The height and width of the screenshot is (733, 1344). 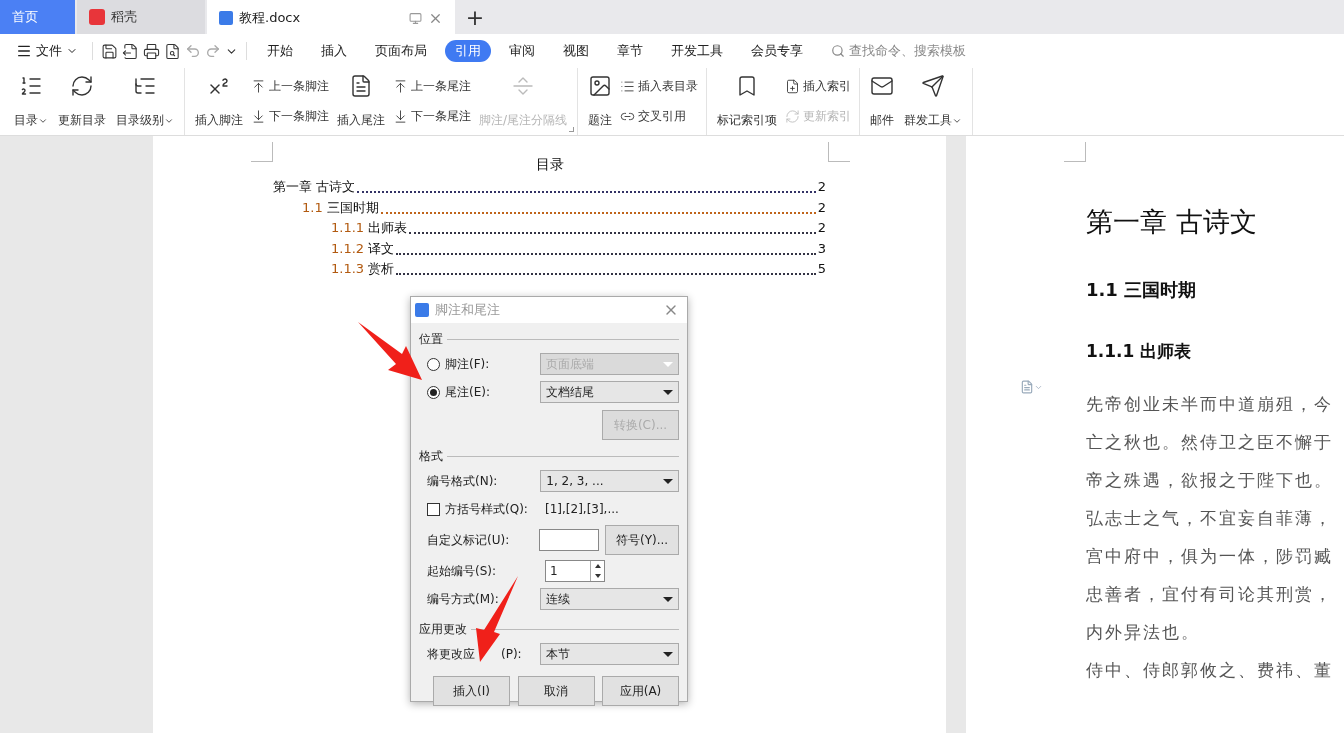 I want to click on toc-entry: 第一章 古诗文, so click(x=314, y=187).